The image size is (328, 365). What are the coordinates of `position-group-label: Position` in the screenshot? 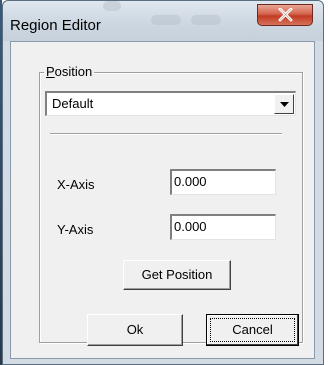 It's located at (69, 71).